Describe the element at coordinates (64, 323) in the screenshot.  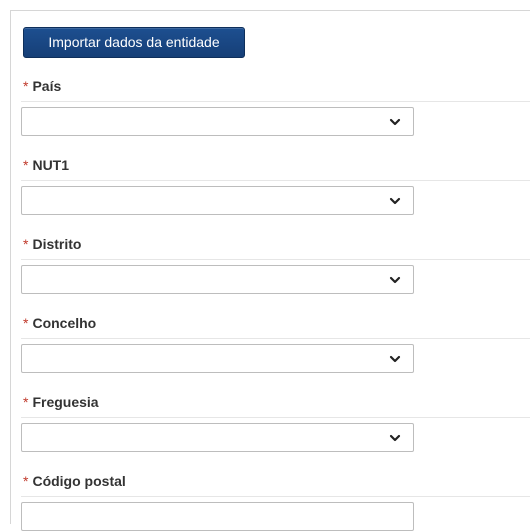
I see `field-label-text: Concelho` at that location.